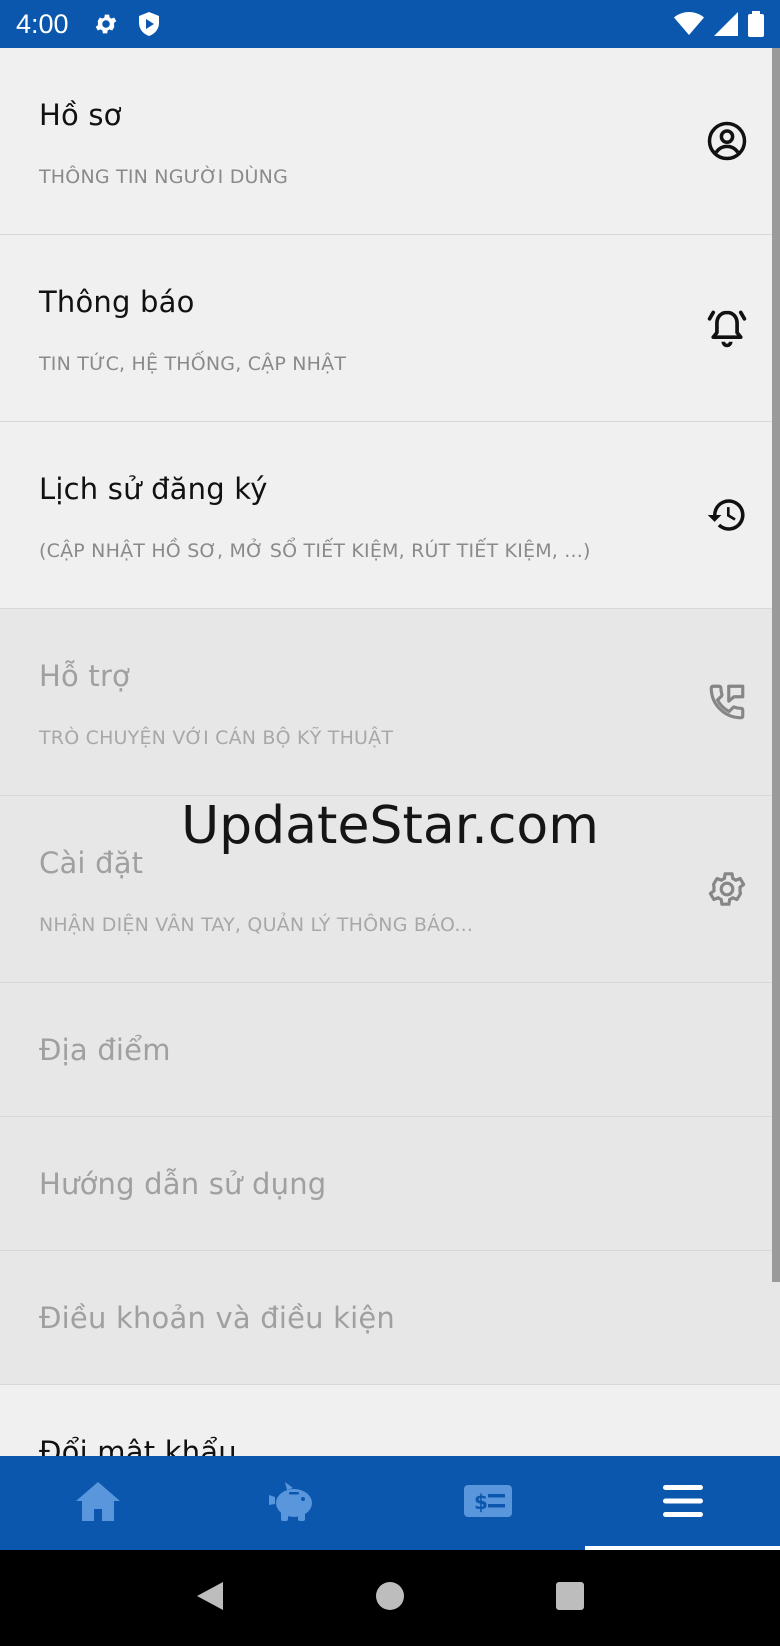 This screenshot has height=1646, width=780. Describe the element at coordinates (727, 141) in the screenshot. I see `account-circle-icon` at that location.